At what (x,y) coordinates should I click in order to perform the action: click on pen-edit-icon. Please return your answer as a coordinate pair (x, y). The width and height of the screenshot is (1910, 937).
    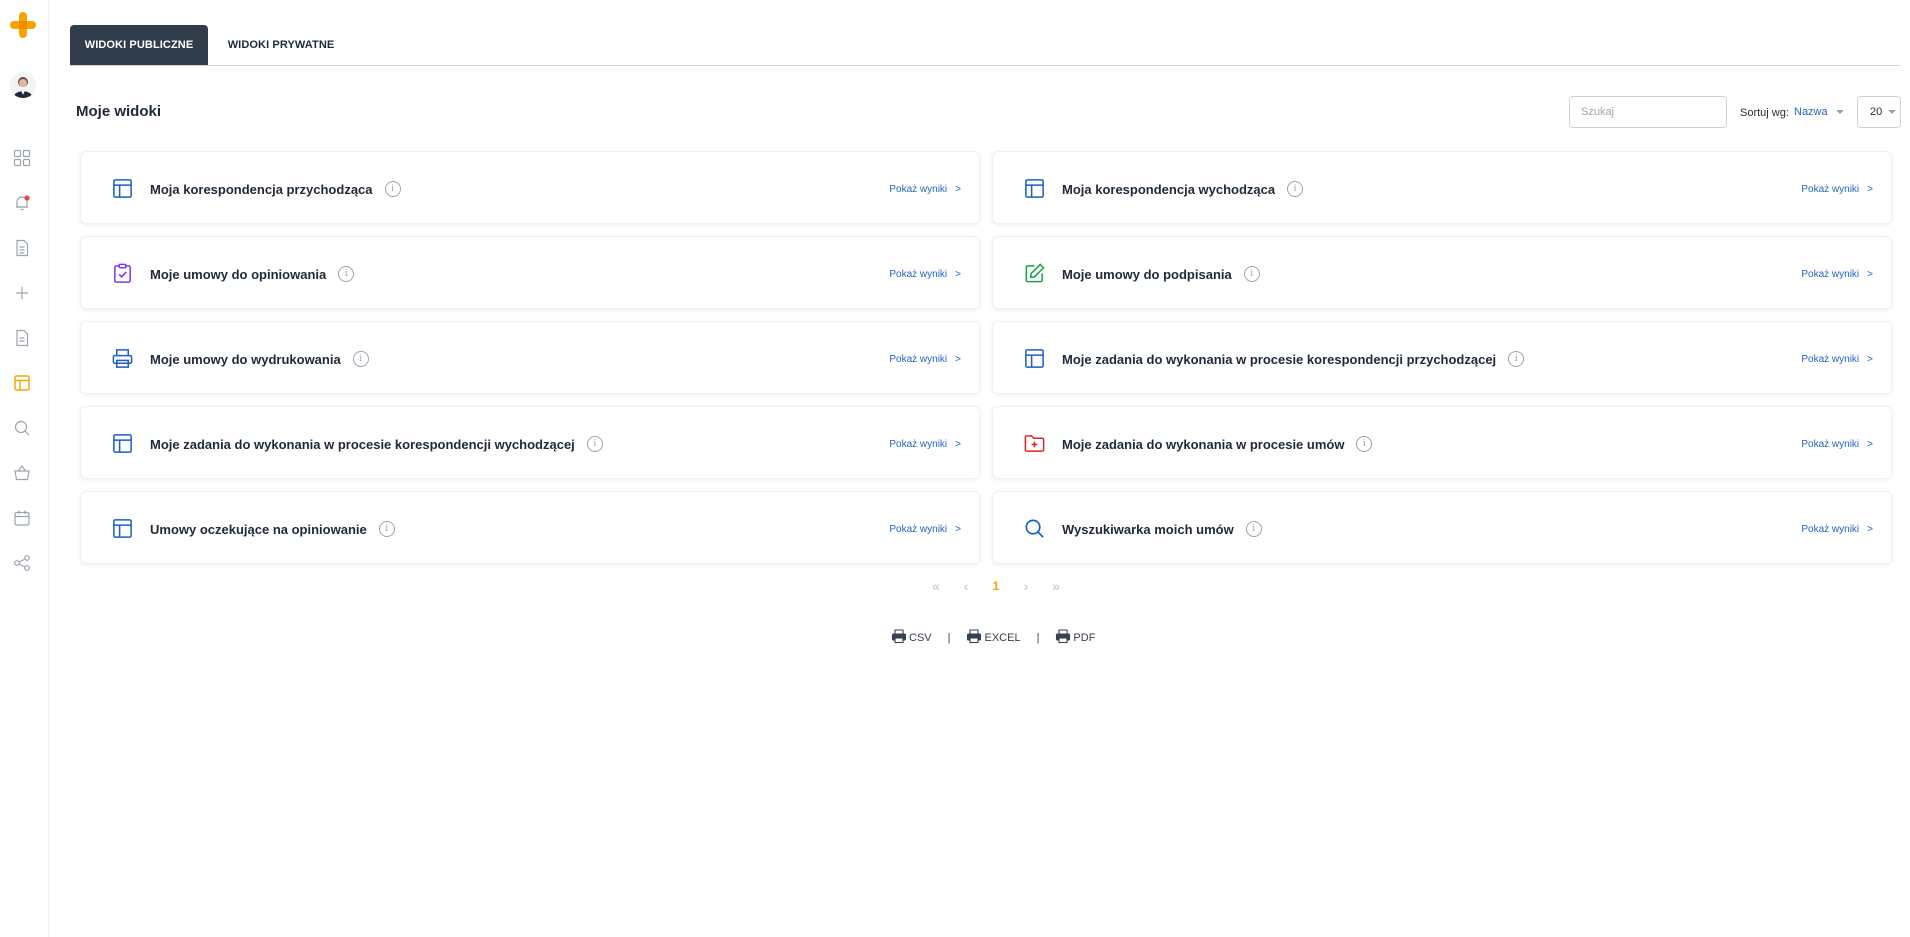
    Looking at the image, I should click on (1034, 273).